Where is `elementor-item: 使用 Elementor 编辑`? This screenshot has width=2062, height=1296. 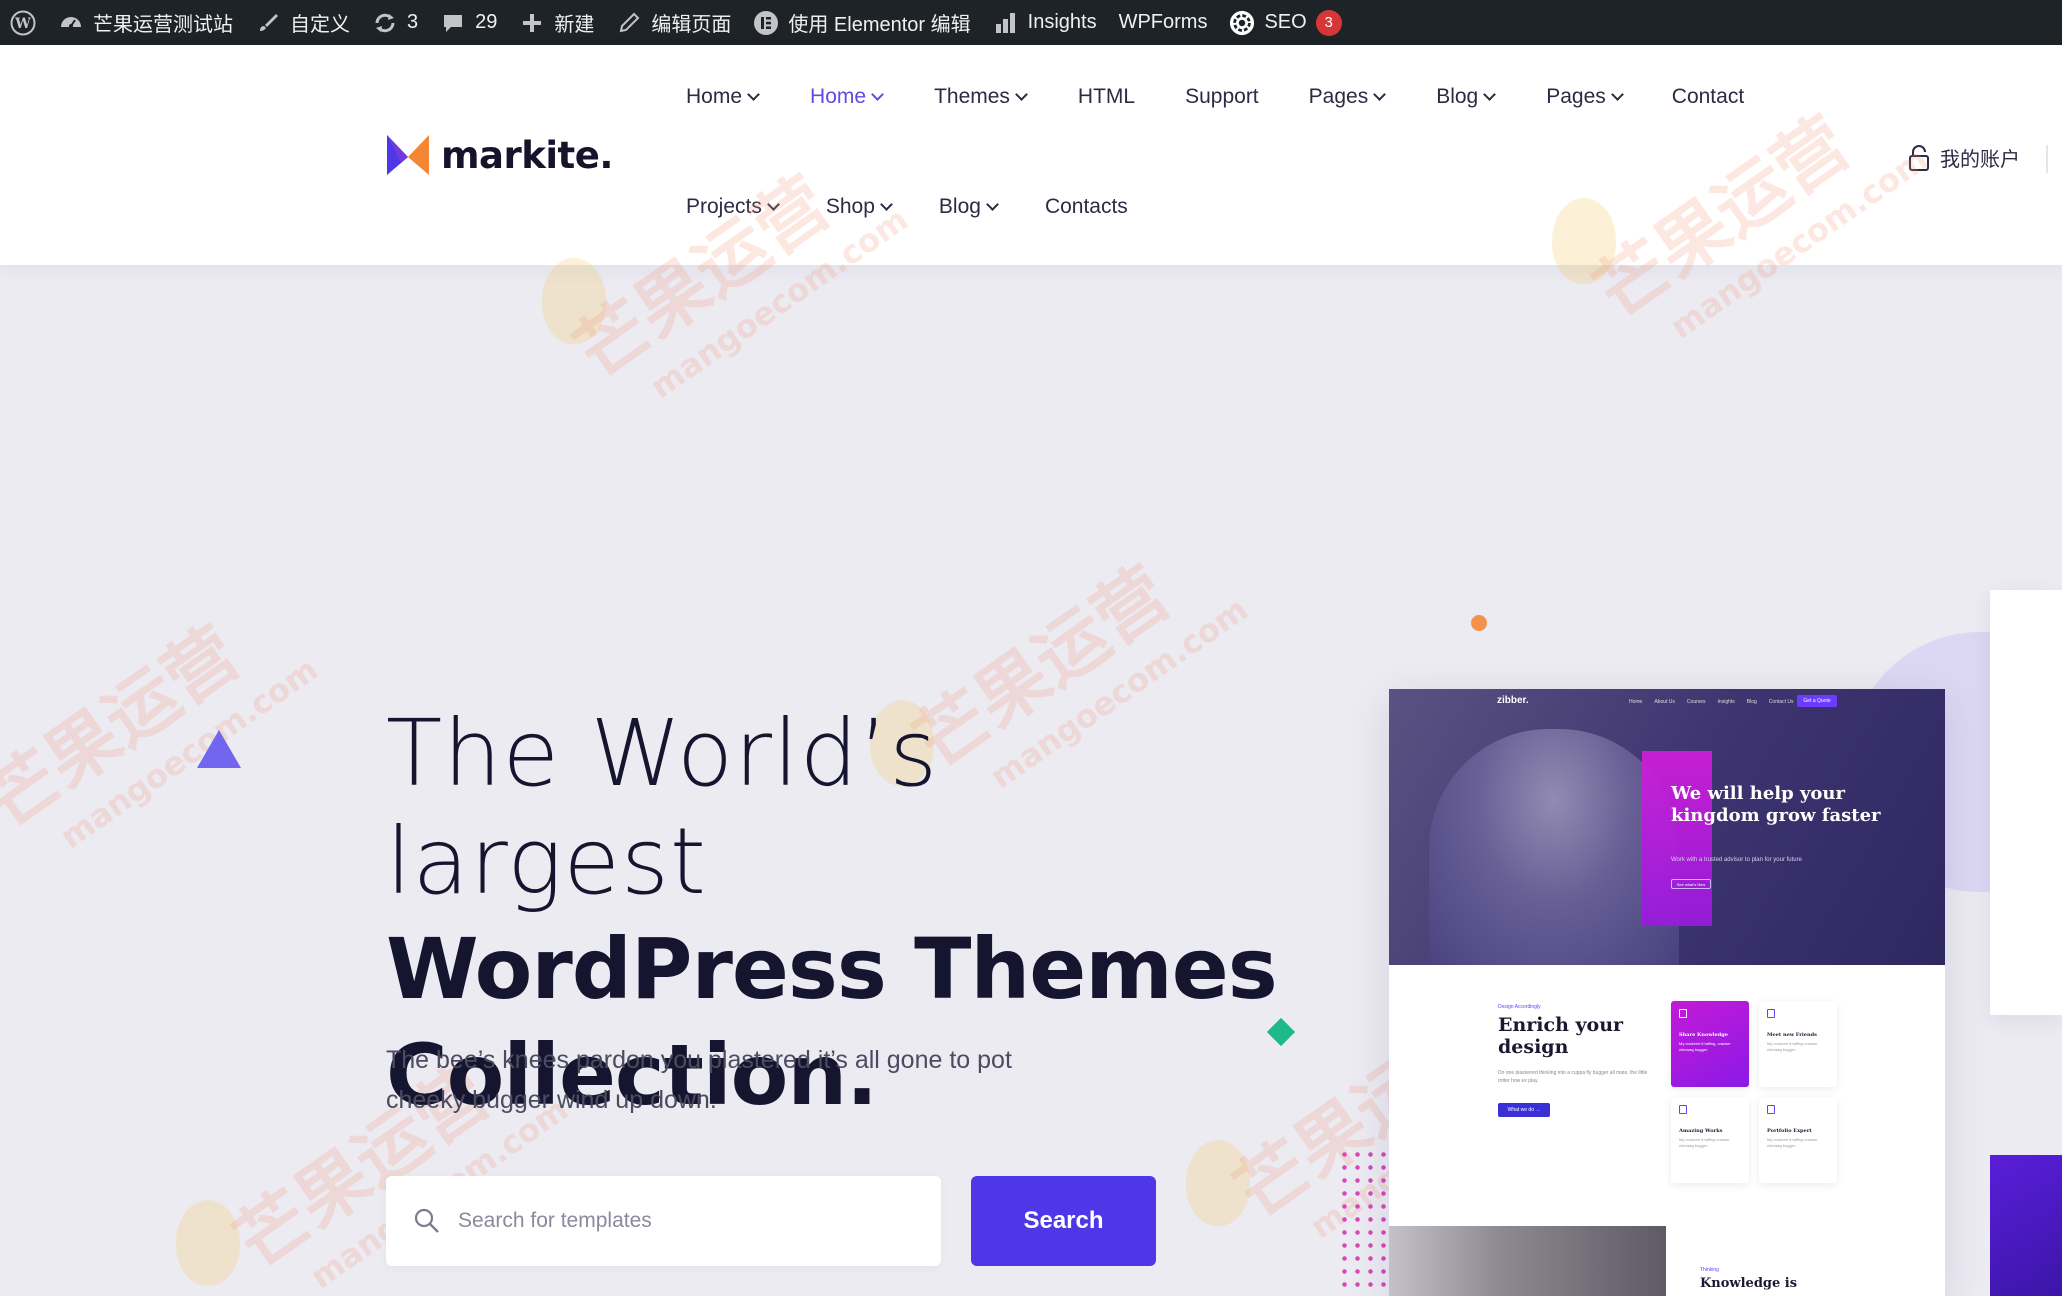 elementor-item: 使用 Elementor 编辑 is located at coordinates (862, 22).